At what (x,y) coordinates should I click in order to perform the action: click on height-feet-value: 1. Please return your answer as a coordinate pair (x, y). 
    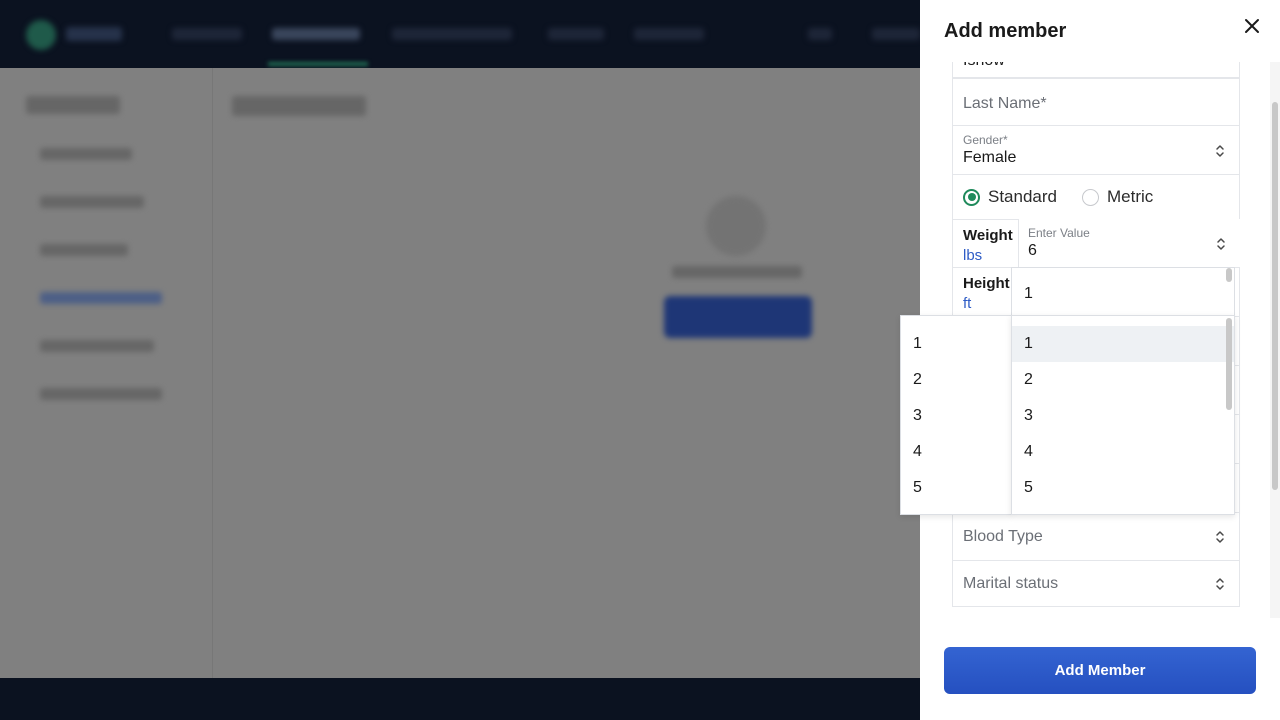
    Looking at the image, I should click on (1028, 293).